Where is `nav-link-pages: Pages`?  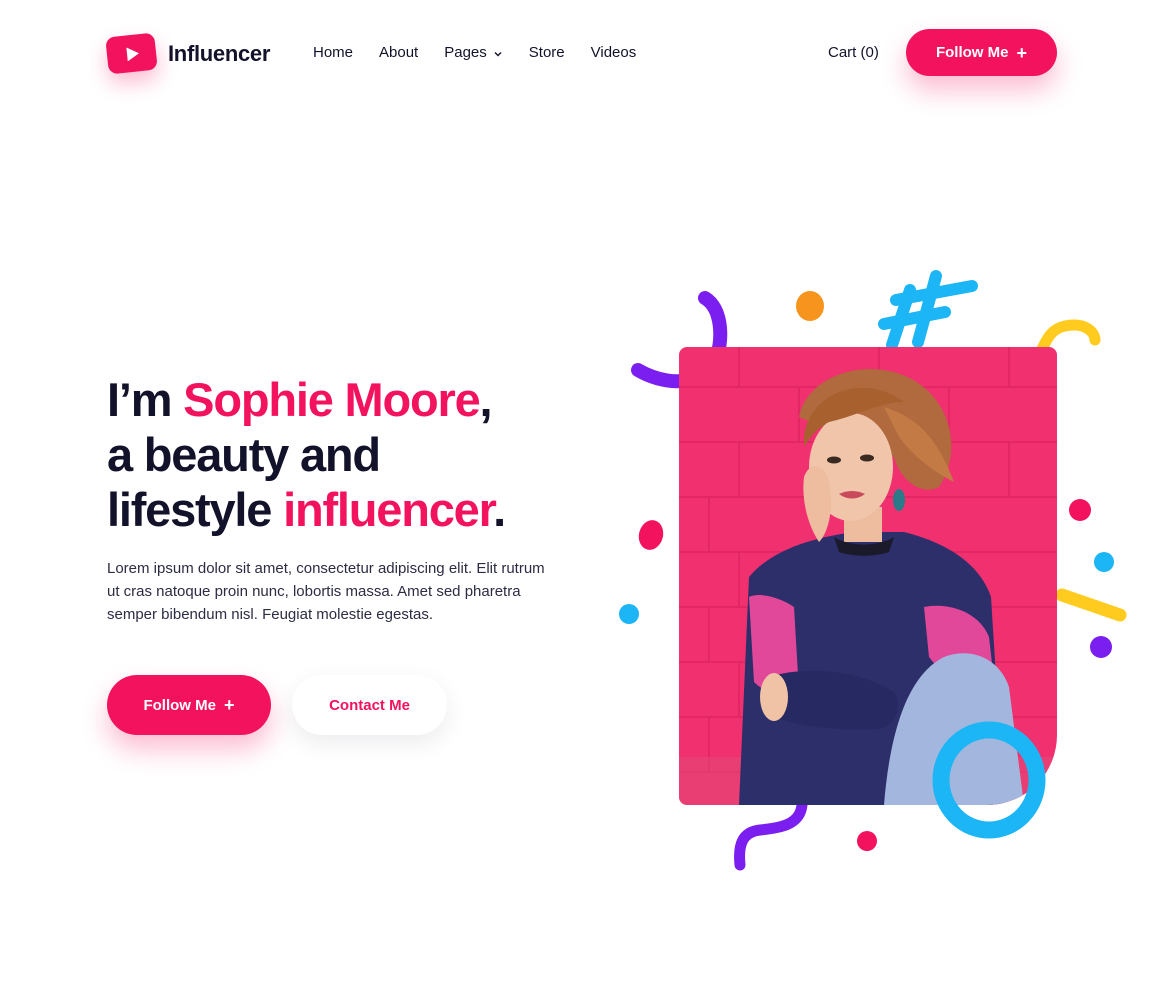
nav-link-pages: Pages is located at coordinates (473, 52).